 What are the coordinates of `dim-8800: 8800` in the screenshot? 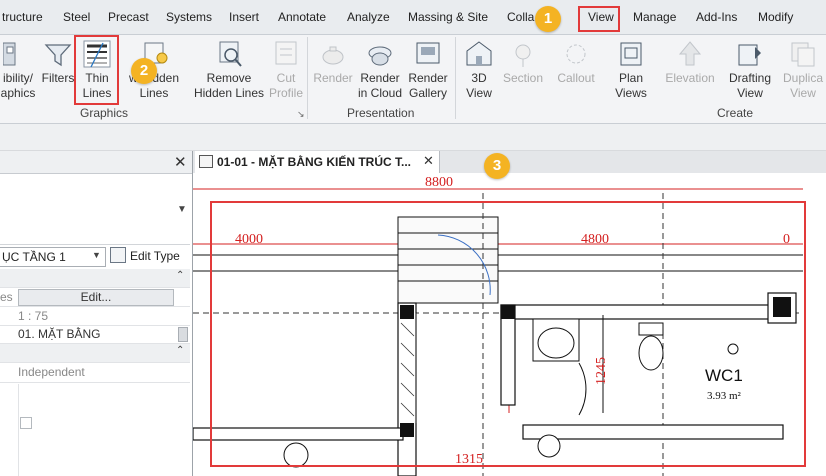 It's located at (439, 182).